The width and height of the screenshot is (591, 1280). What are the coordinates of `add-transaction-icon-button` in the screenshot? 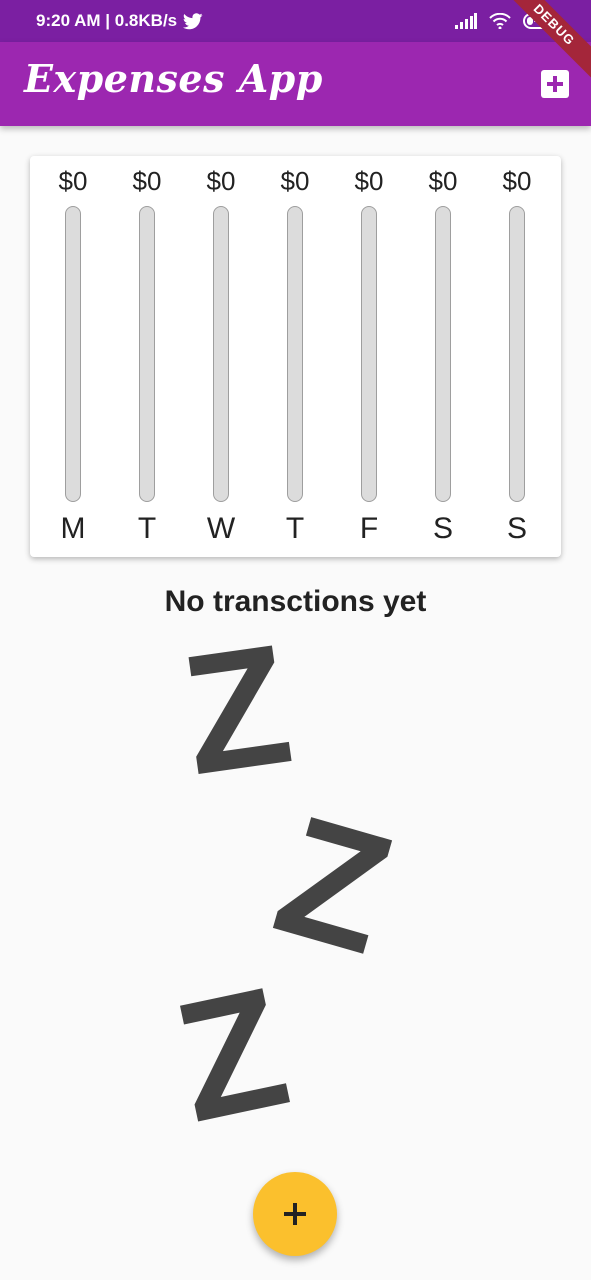 It's located at (555, 84).